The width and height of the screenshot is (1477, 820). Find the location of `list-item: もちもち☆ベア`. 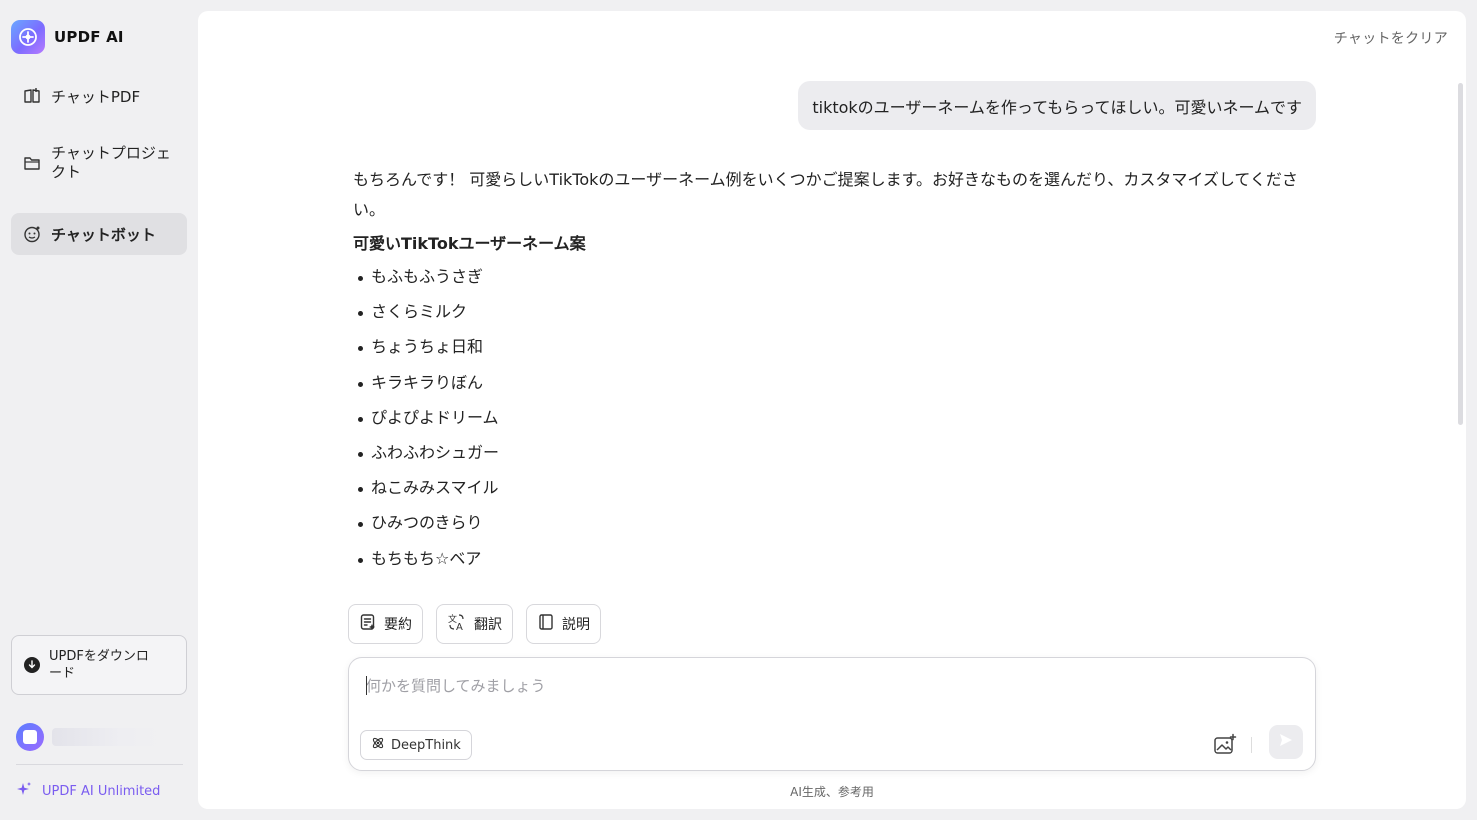

list-item: もちもち☆ベア is located at coordinates (837, 565).